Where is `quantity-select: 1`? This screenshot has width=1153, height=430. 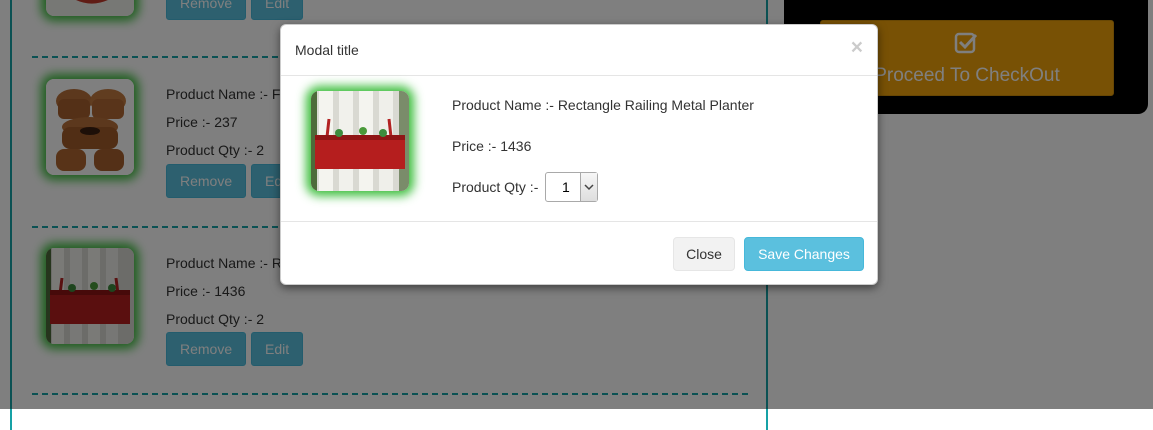 quantity-select: 1 is located at coordinates (571, 187).